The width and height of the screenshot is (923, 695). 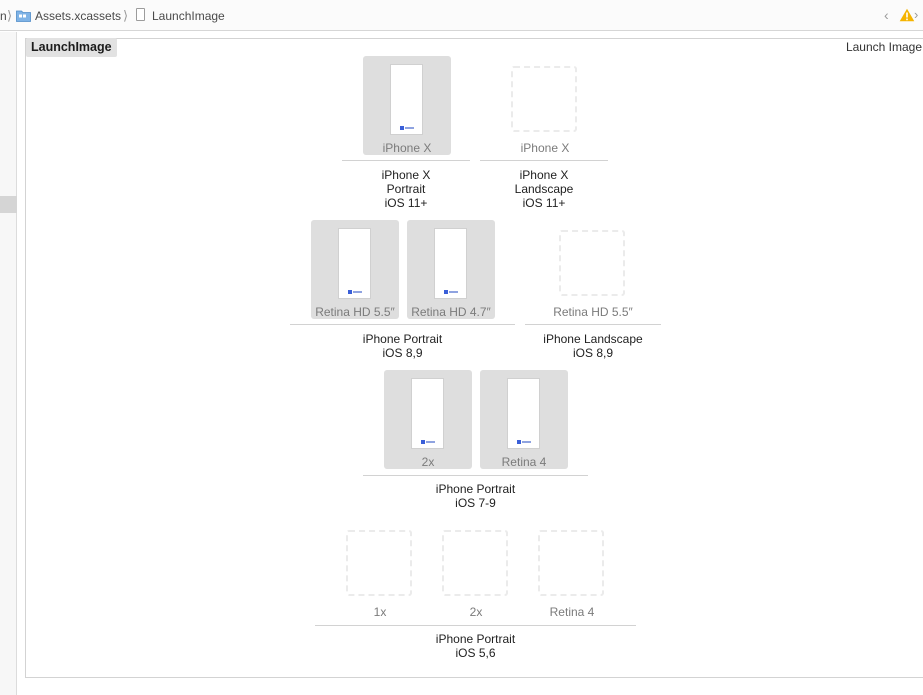 I want to click on slot-2x-portrait-ios7: 2x, so click(x=428, y=419).